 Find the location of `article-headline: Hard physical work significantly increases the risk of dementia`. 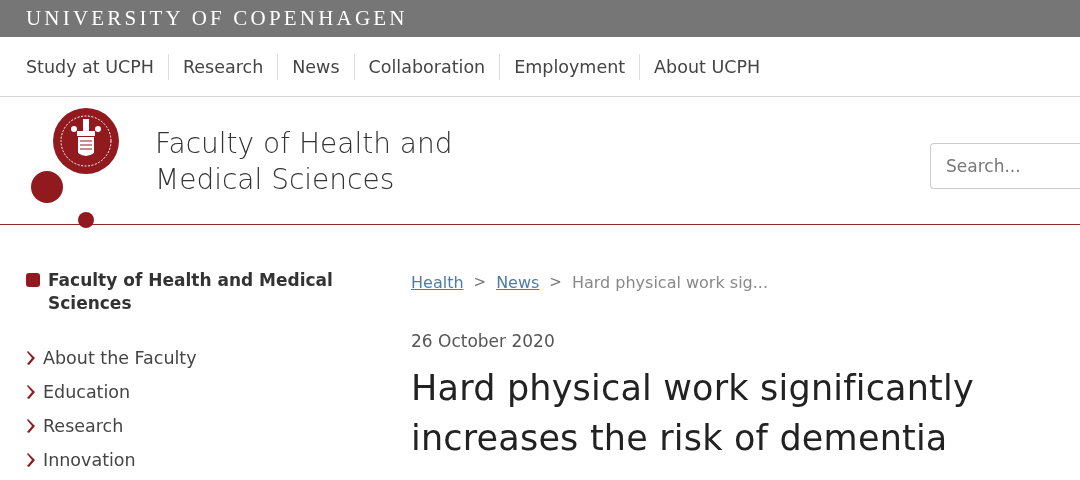

article-headline: Hard physical work significantly increases the risk of dementia is located at coordinates (693, 413).